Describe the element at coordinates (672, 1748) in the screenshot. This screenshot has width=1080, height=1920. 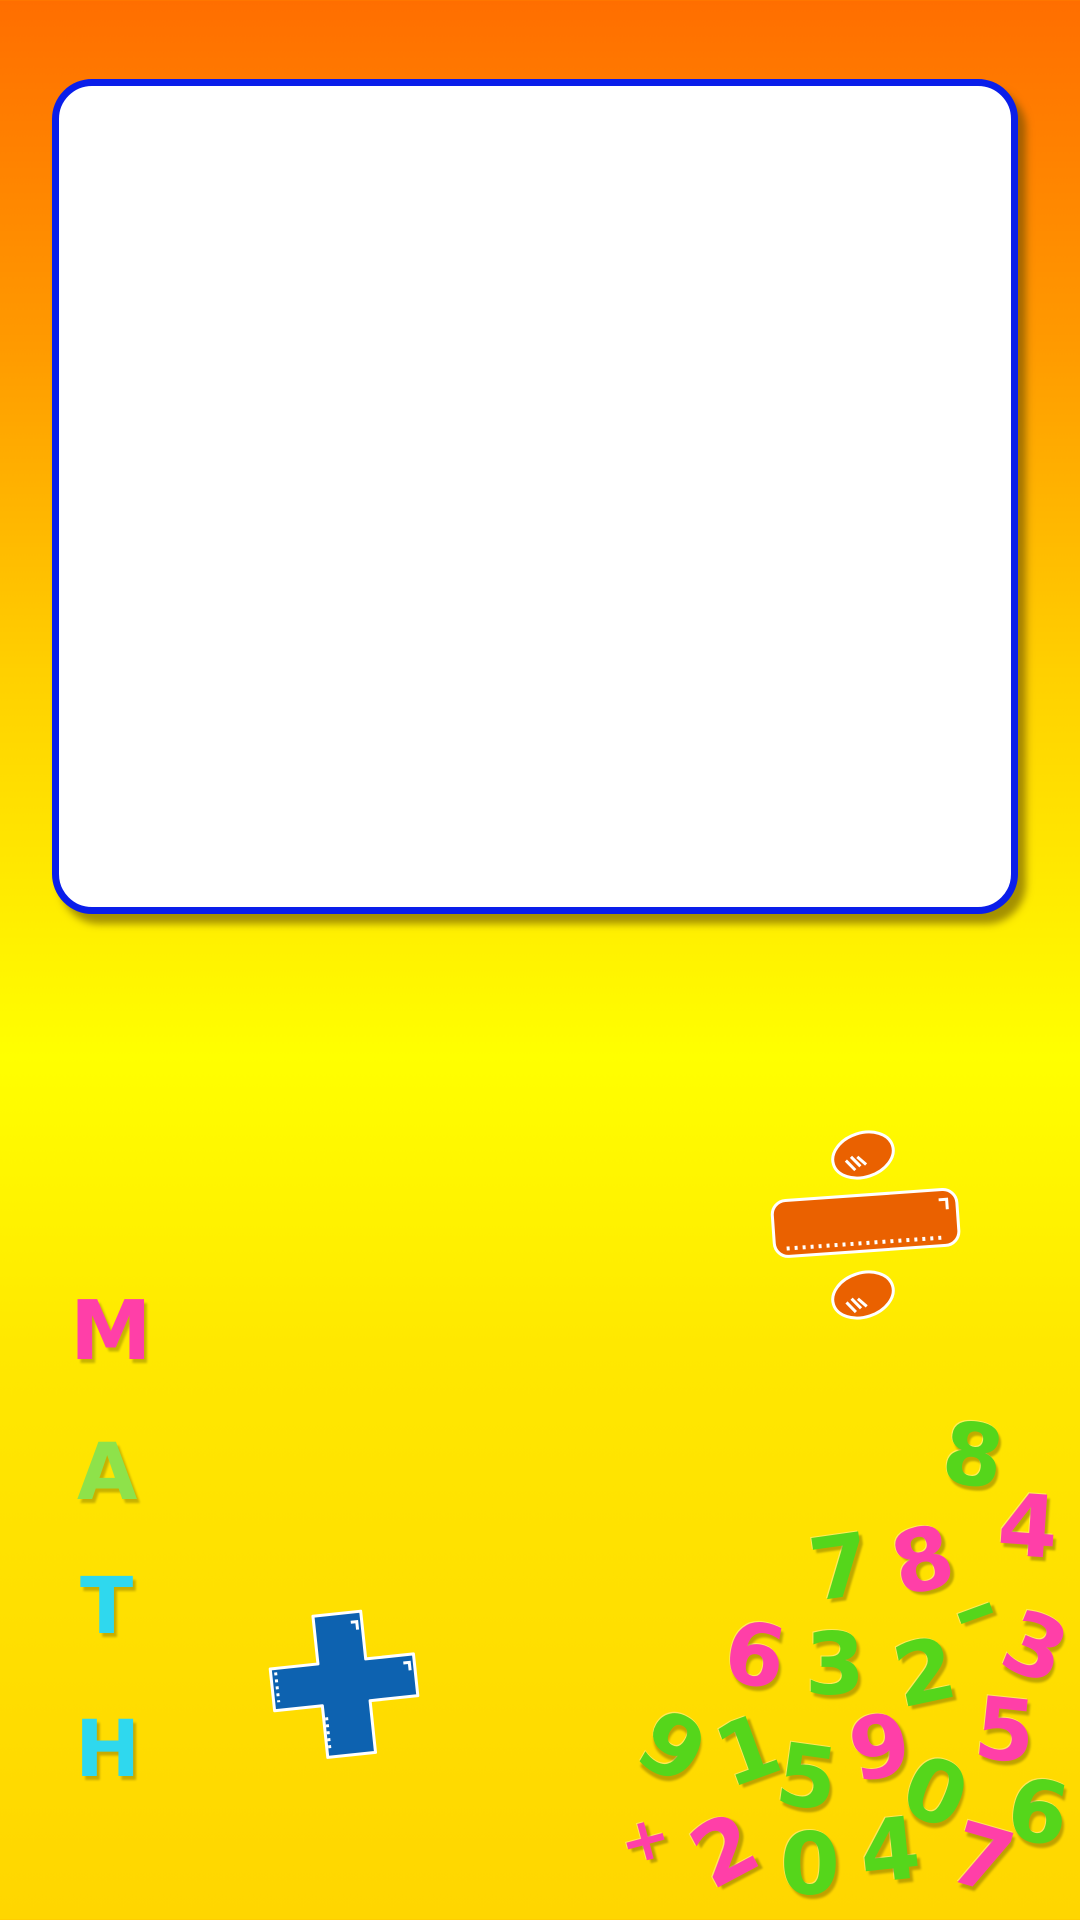
I see `number-magnet: 9` at that location.